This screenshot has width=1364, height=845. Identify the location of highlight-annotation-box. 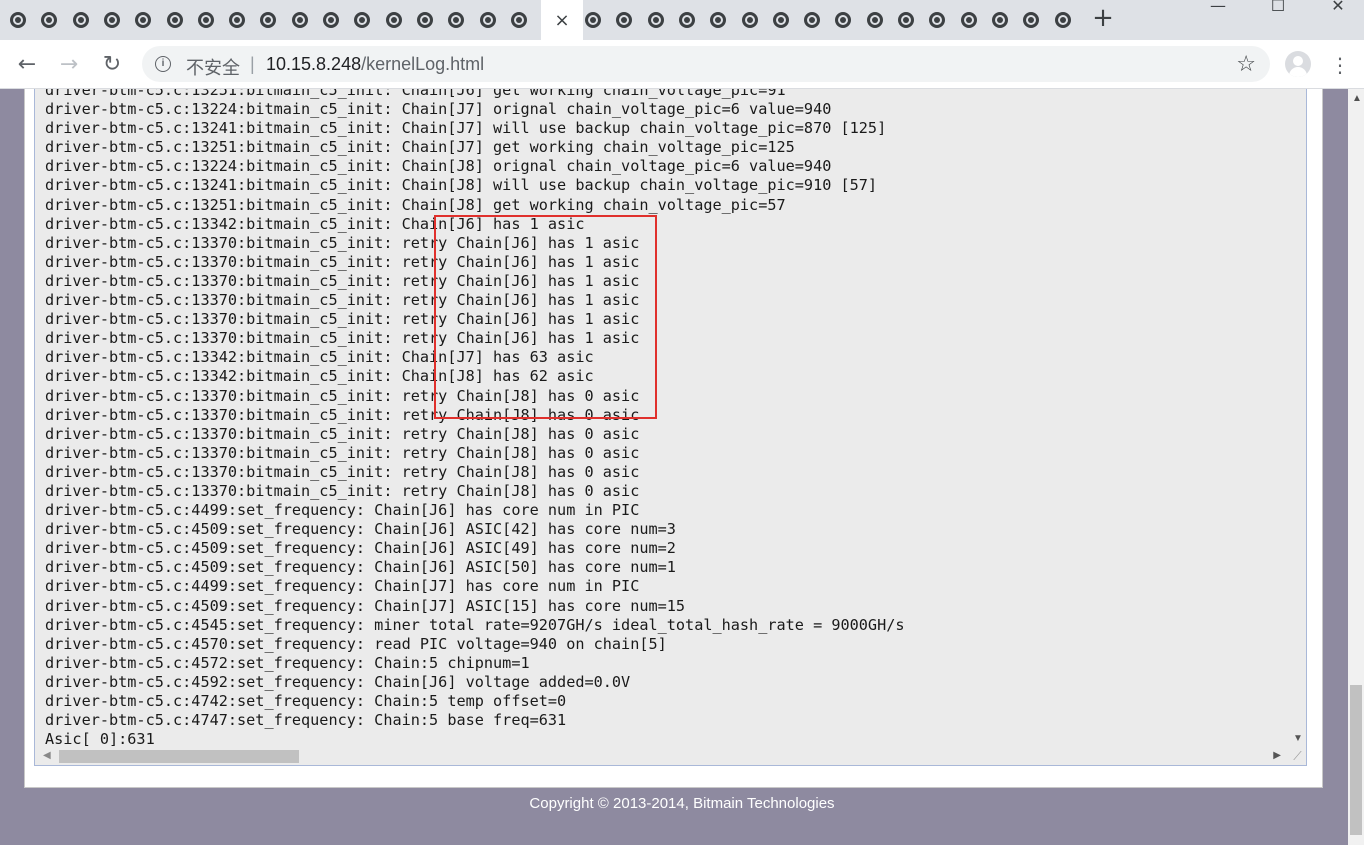
(545, 317).